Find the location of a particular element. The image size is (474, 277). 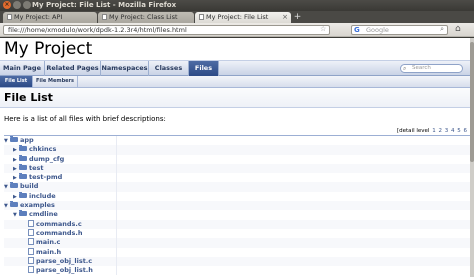

file-row: main.h is located at coordinates (237, 252).